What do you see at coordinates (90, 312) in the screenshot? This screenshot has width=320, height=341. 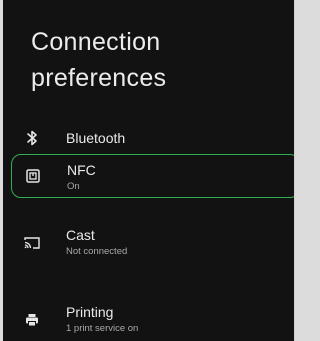 I see `printing-label: Printing` at bounding box center [90, 312].